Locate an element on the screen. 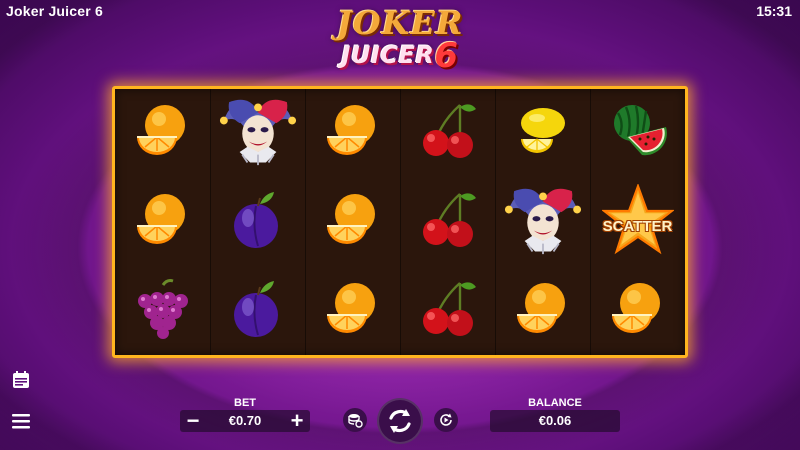  bet-display: − €0.70 + is located at coordinates (245, 421).